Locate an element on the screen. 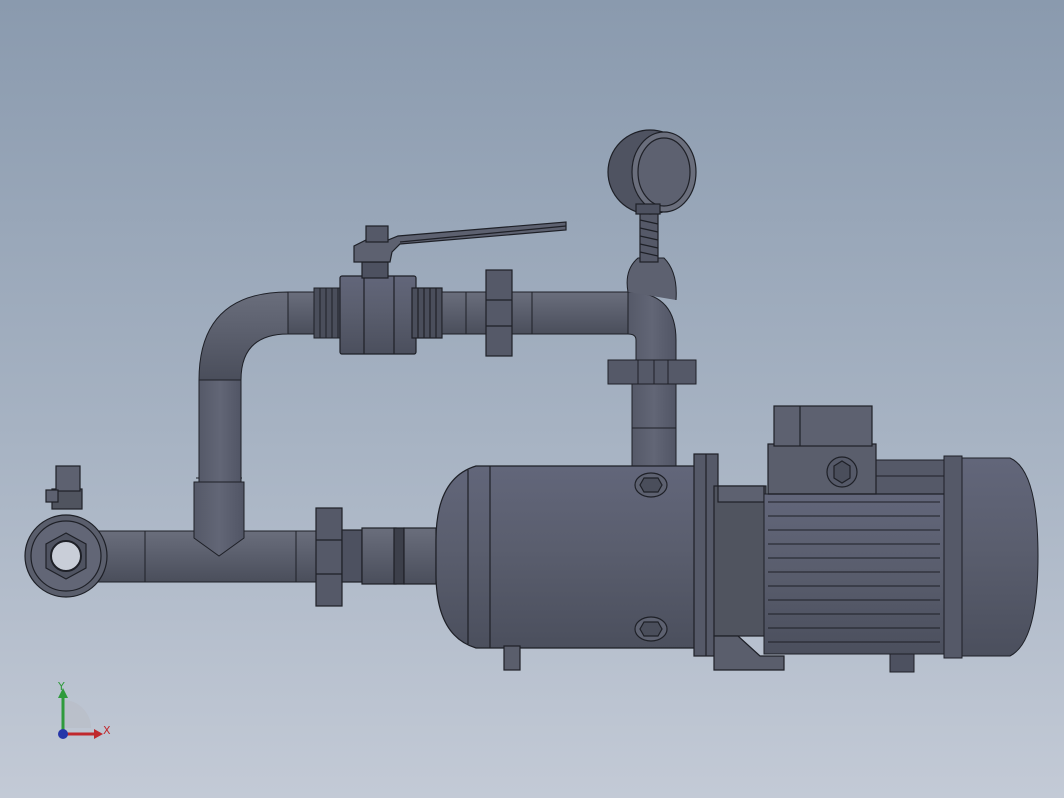 This screenshot has height=798, width=1064. discharge-elbow is located at coordinates (651, 310).